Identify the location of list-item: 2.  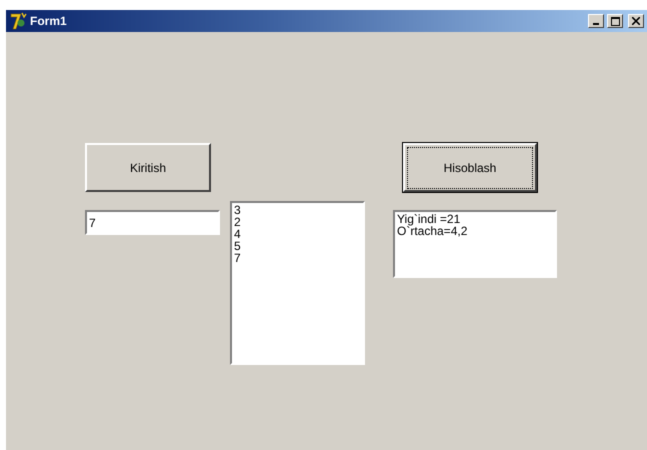
(297, 222).